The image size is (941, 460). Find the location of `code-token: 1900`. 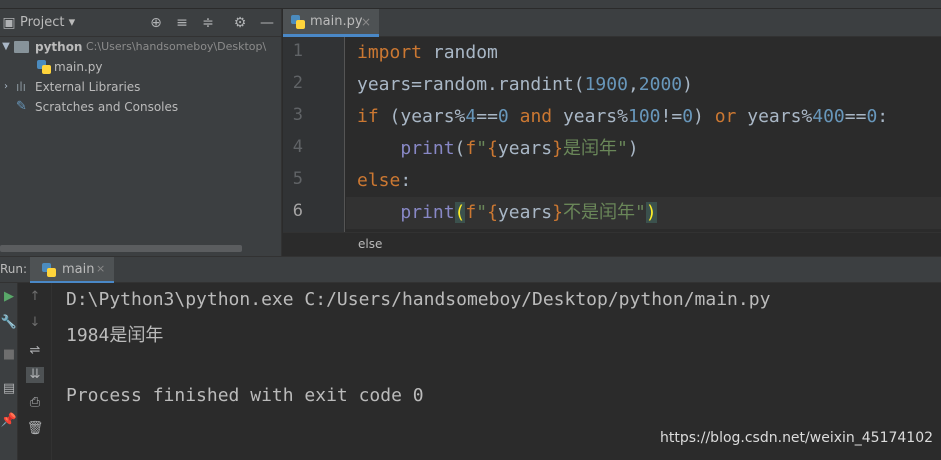

code-token: 1900 is located at coordinates (606, 84).